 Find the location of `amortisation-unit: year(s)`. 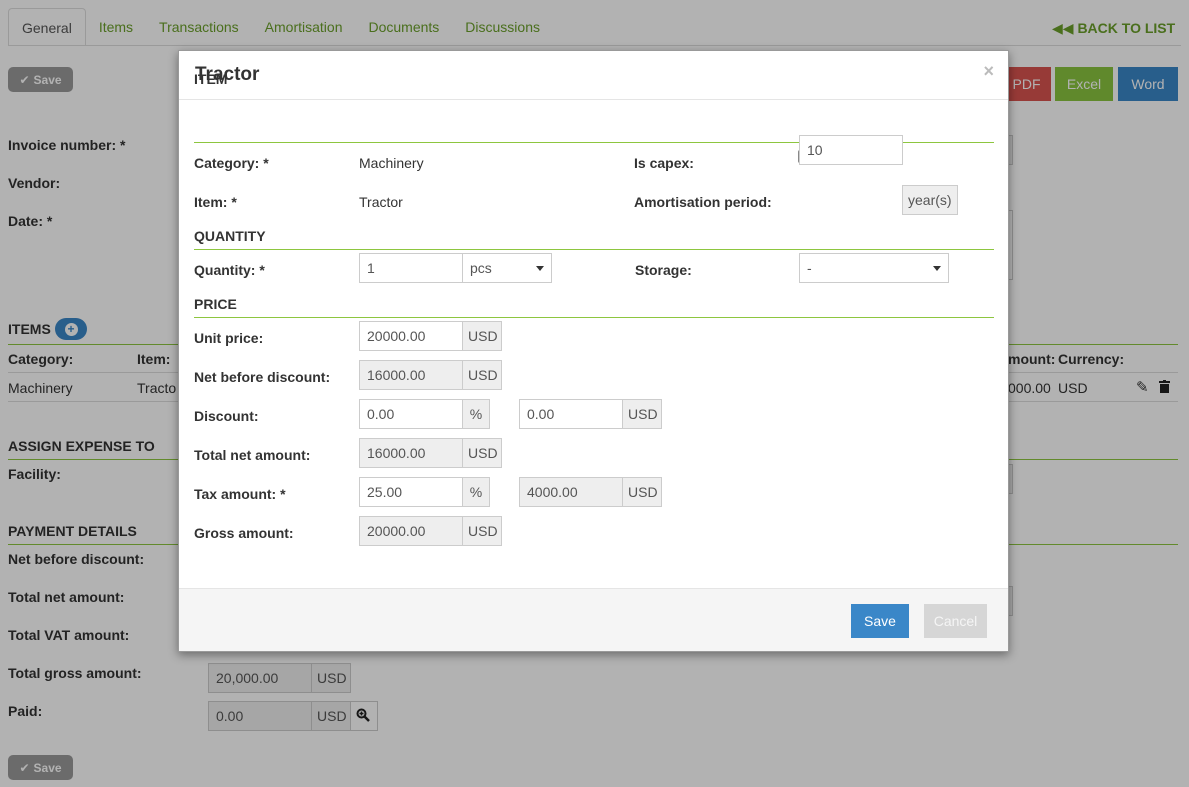

amortisation-unit: year(s) is located at coordinates (930, 200).